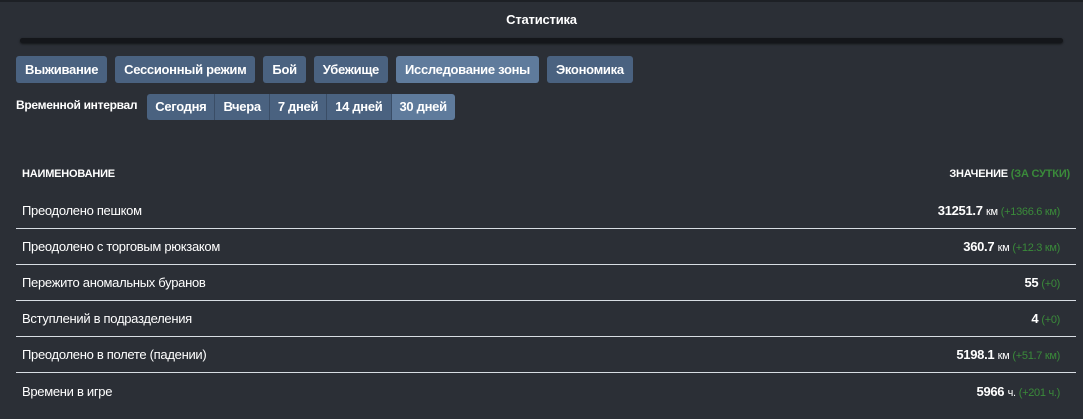  What do you see at coordinates (62, 69) in the screenshot?
I see `tab-survival: Выживание` at bounding box center [62, 69].